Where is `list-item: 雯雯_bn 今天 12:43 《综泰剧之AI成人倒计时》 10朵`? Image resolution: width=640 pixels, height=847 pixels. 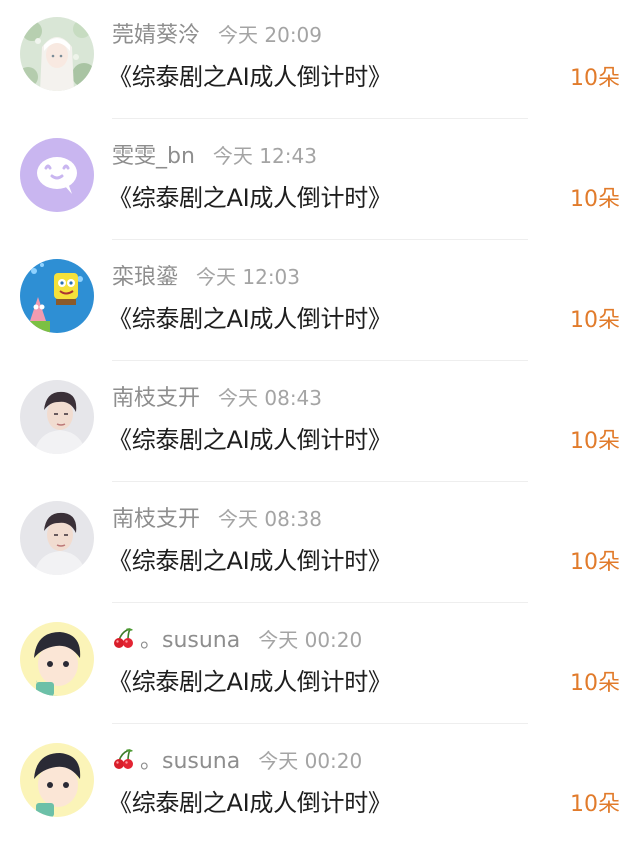
list-item: 雯雯_bn 今天 12:43 《综泰剧之AI成人倒计时》 10朵 is located at coordinates (320, 181).